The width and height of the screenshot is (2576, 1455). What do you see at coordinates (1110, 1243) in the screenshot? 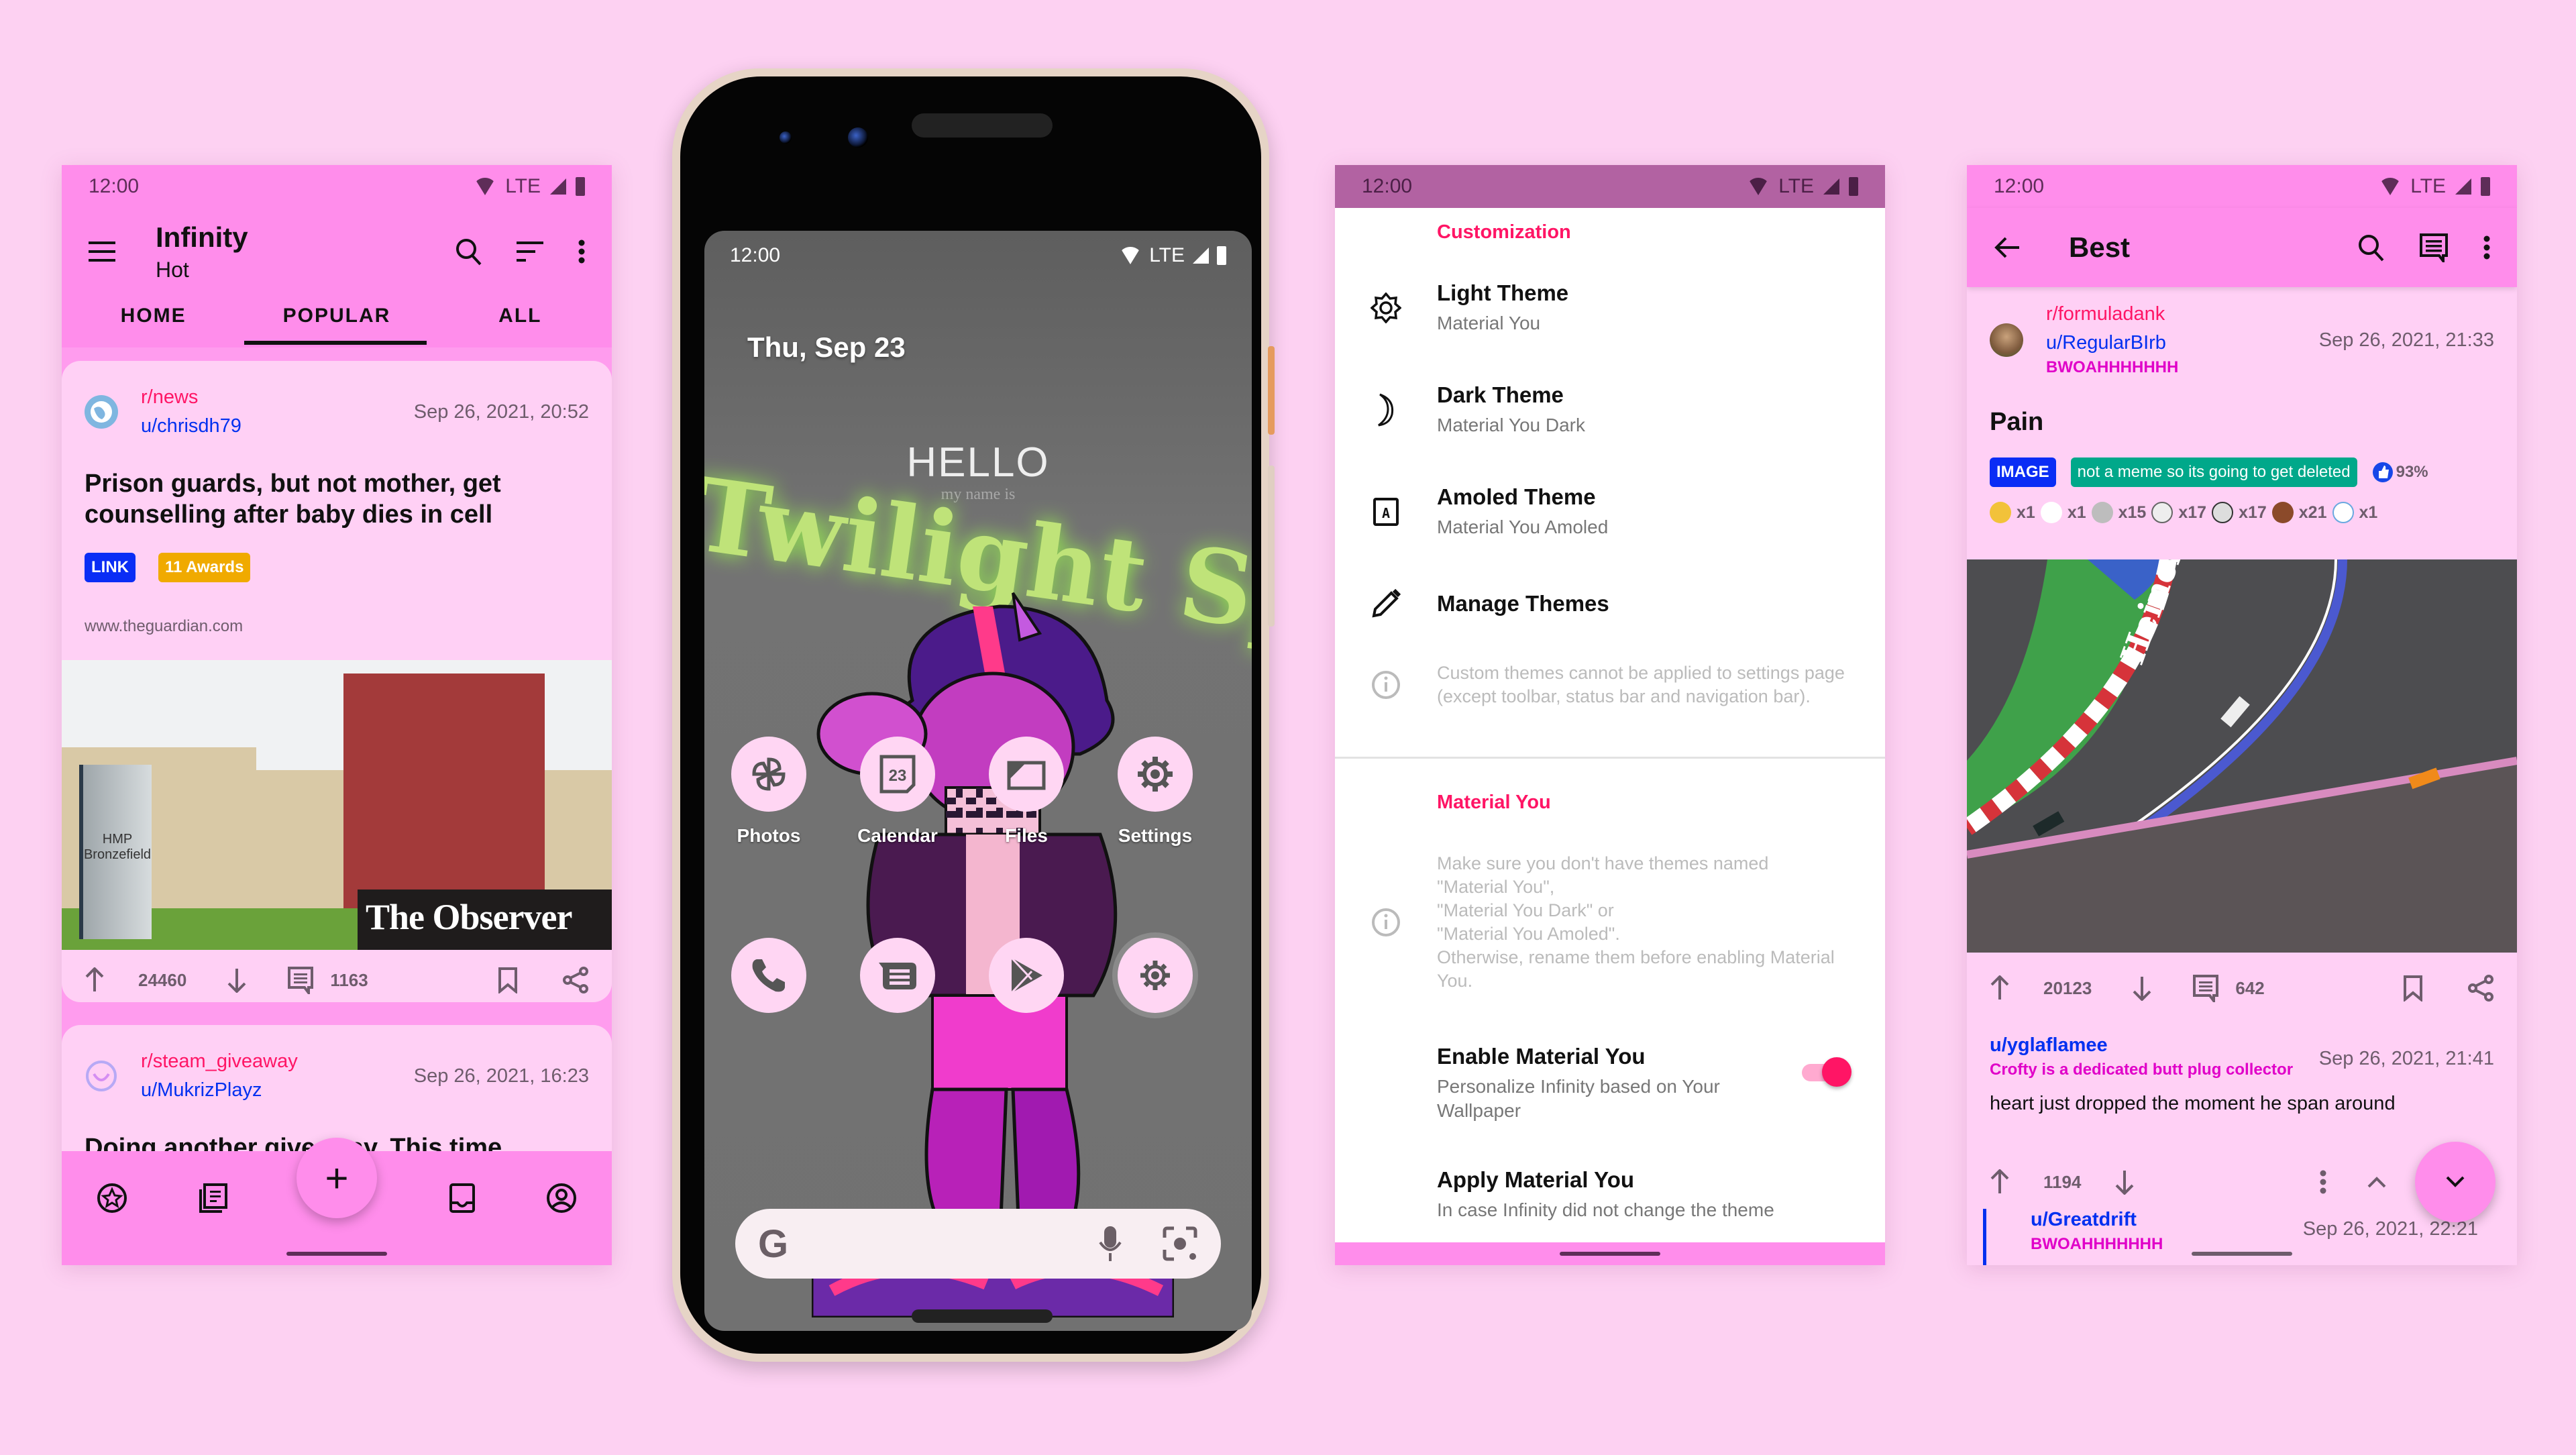
I see `microphone-icon` at bounding box center [1110, 1243].